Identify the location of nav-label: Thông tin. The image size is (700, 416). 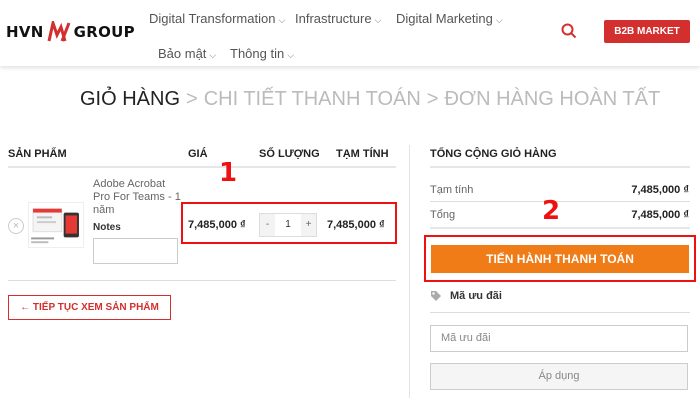
(257, 53).